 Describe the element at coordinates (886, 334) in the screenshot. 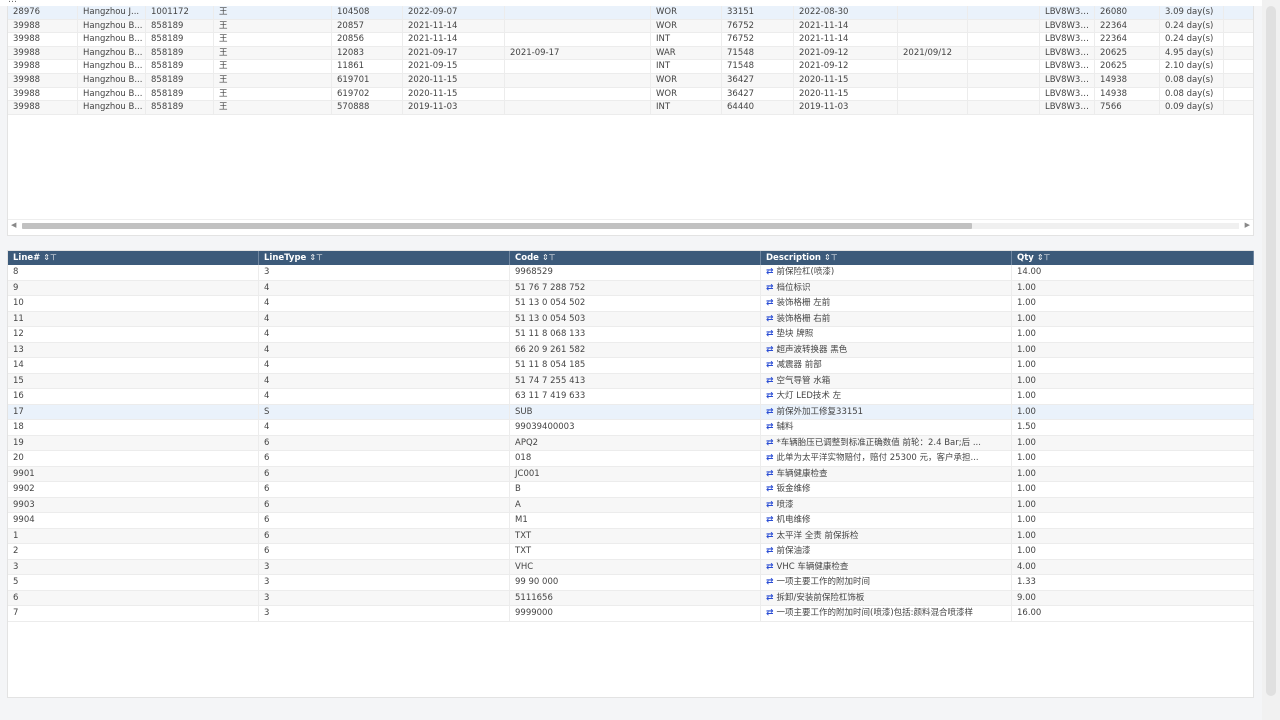

I see `order-line-cell: ⇄ 垫块 牌照` at that location.